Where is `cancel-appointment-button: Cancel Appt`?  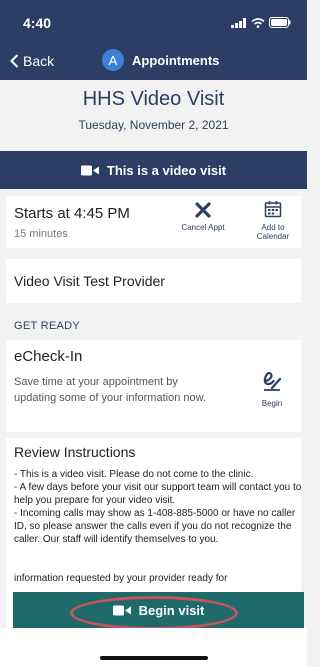
cancel-appointment-button: Cancel Appt is located at coordinates (203, 217).